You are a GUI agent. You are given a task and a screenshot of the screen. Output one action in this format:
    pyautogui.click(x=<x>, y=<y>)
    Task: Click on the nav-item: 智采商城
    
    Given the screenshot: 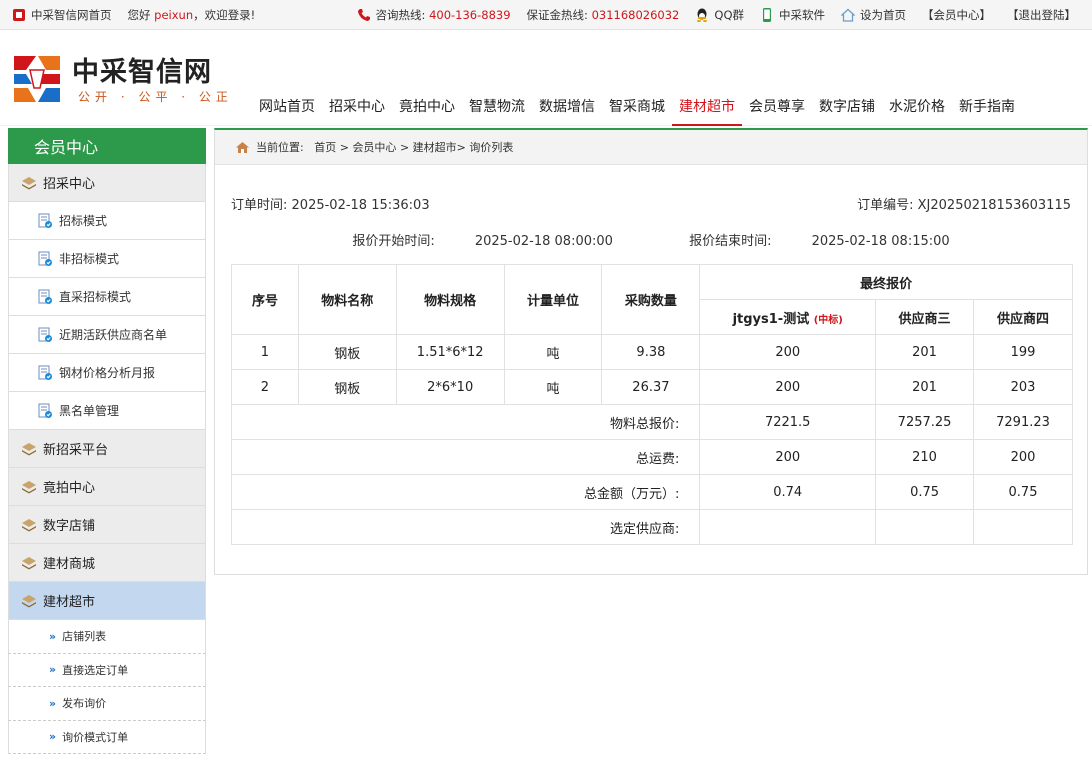 What is the action you would take?
    pyautogui.click(x=637, y=104)
    